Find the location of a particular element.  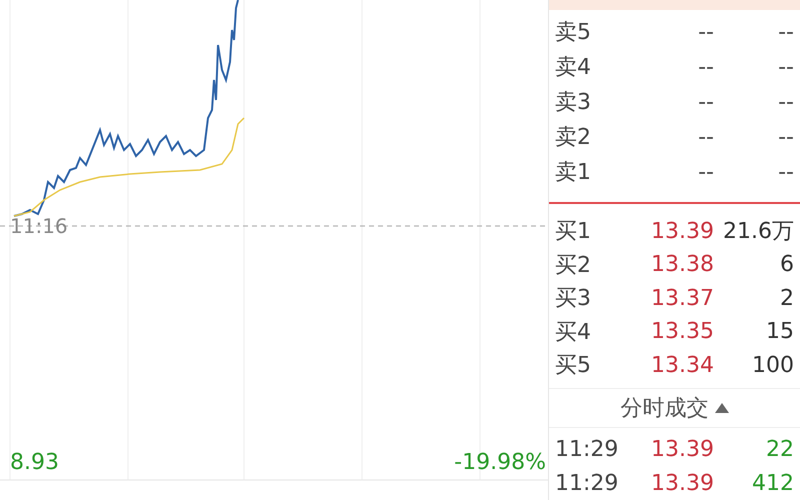

ask-label: 卖4 is located at coordinates (573, 68).